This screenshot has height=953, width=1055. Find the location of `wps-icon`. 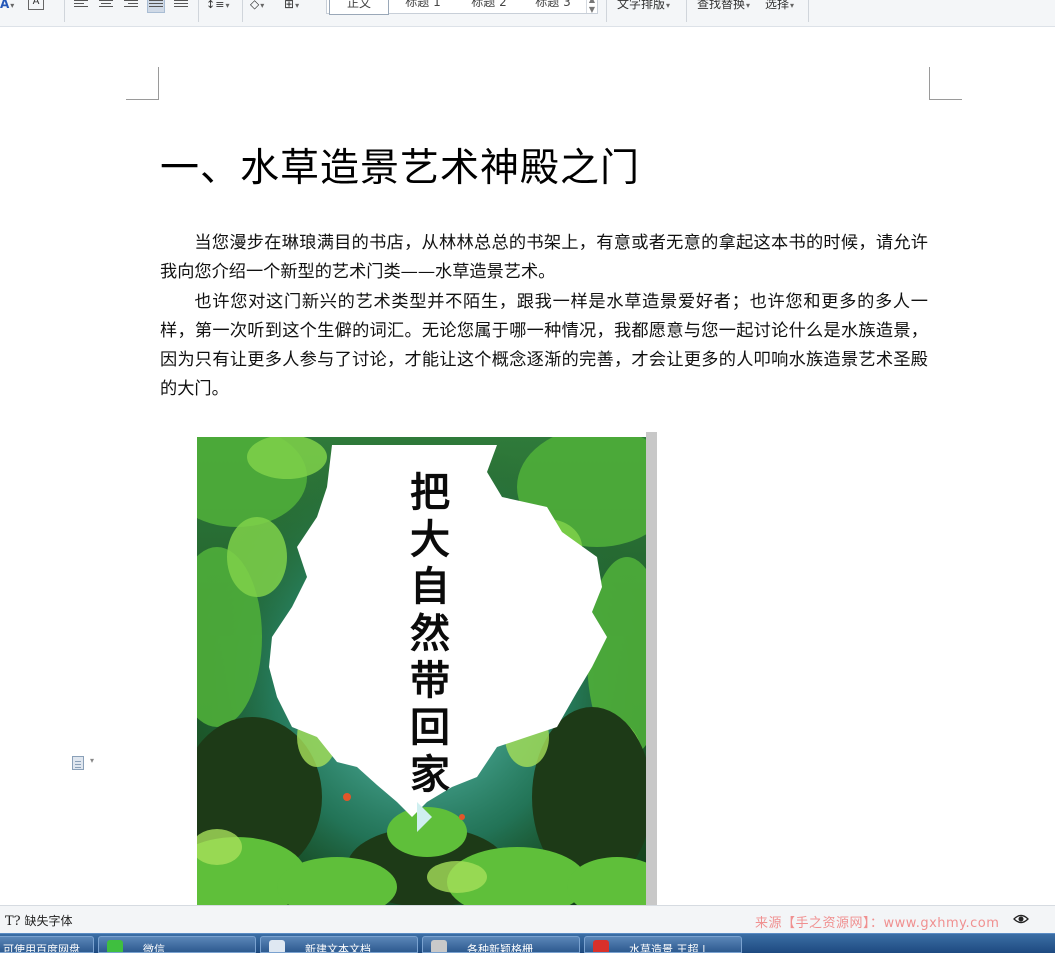

wps-icon is located at coordinates (601, 946).